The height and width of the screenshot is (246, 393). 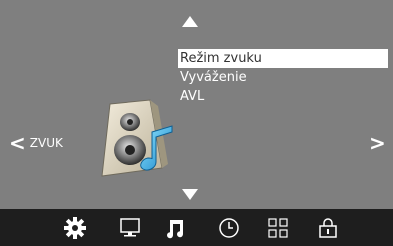 What do you see at coordinates (283, 96) in the screenshot?
I see `menu-item-avl: AVL` at bounding box center [283, 96].